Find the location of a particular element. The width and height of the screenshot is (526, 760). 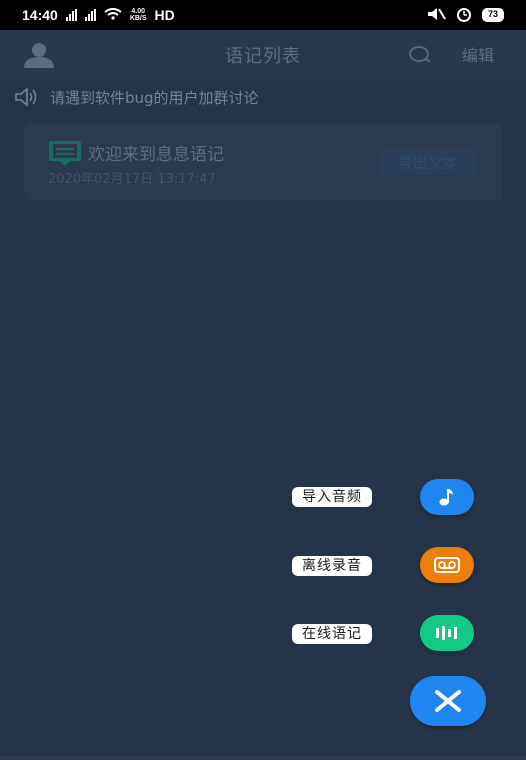

status-bar: 14:40 4.00 KB/S HD 73 is located at coordinates (263, 15).